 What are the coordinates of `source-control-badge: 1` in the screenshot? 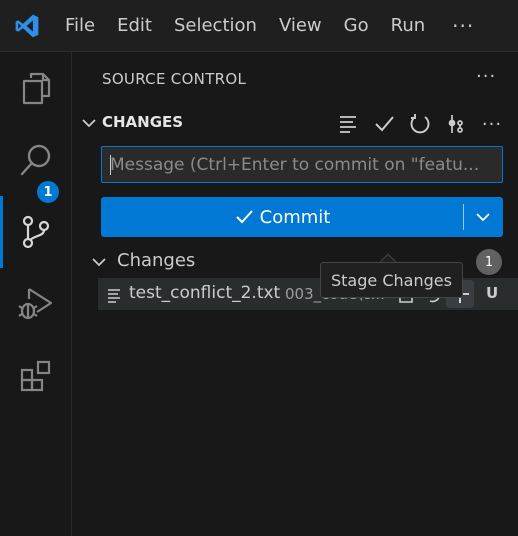 It's located at (48, 192).